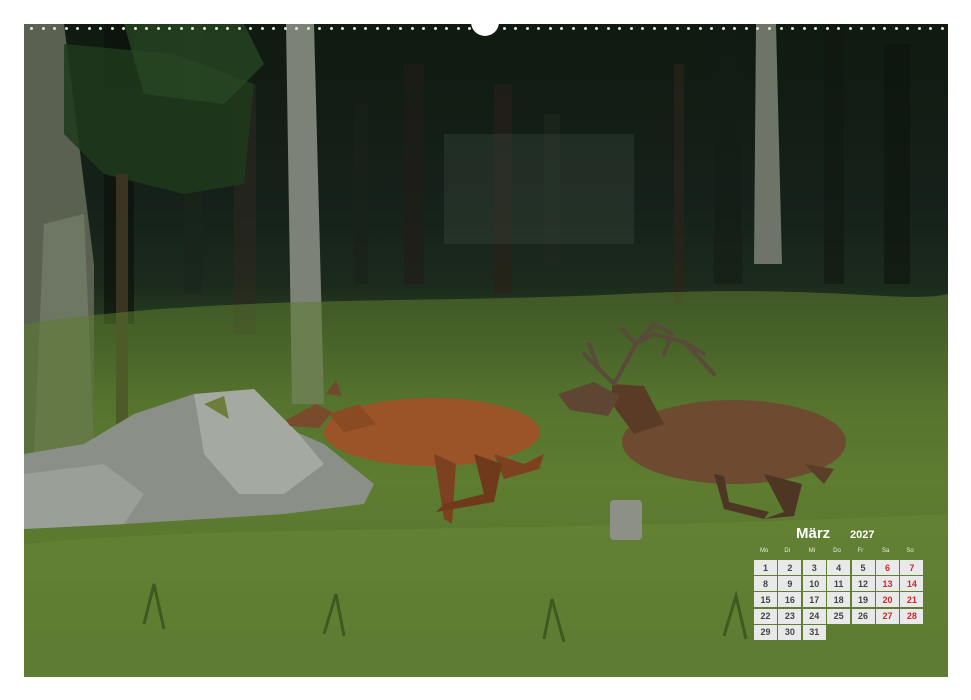 The width and height of the screenshot is (971, 700). I want to click on calendar-day: 28, so click(912, 616).